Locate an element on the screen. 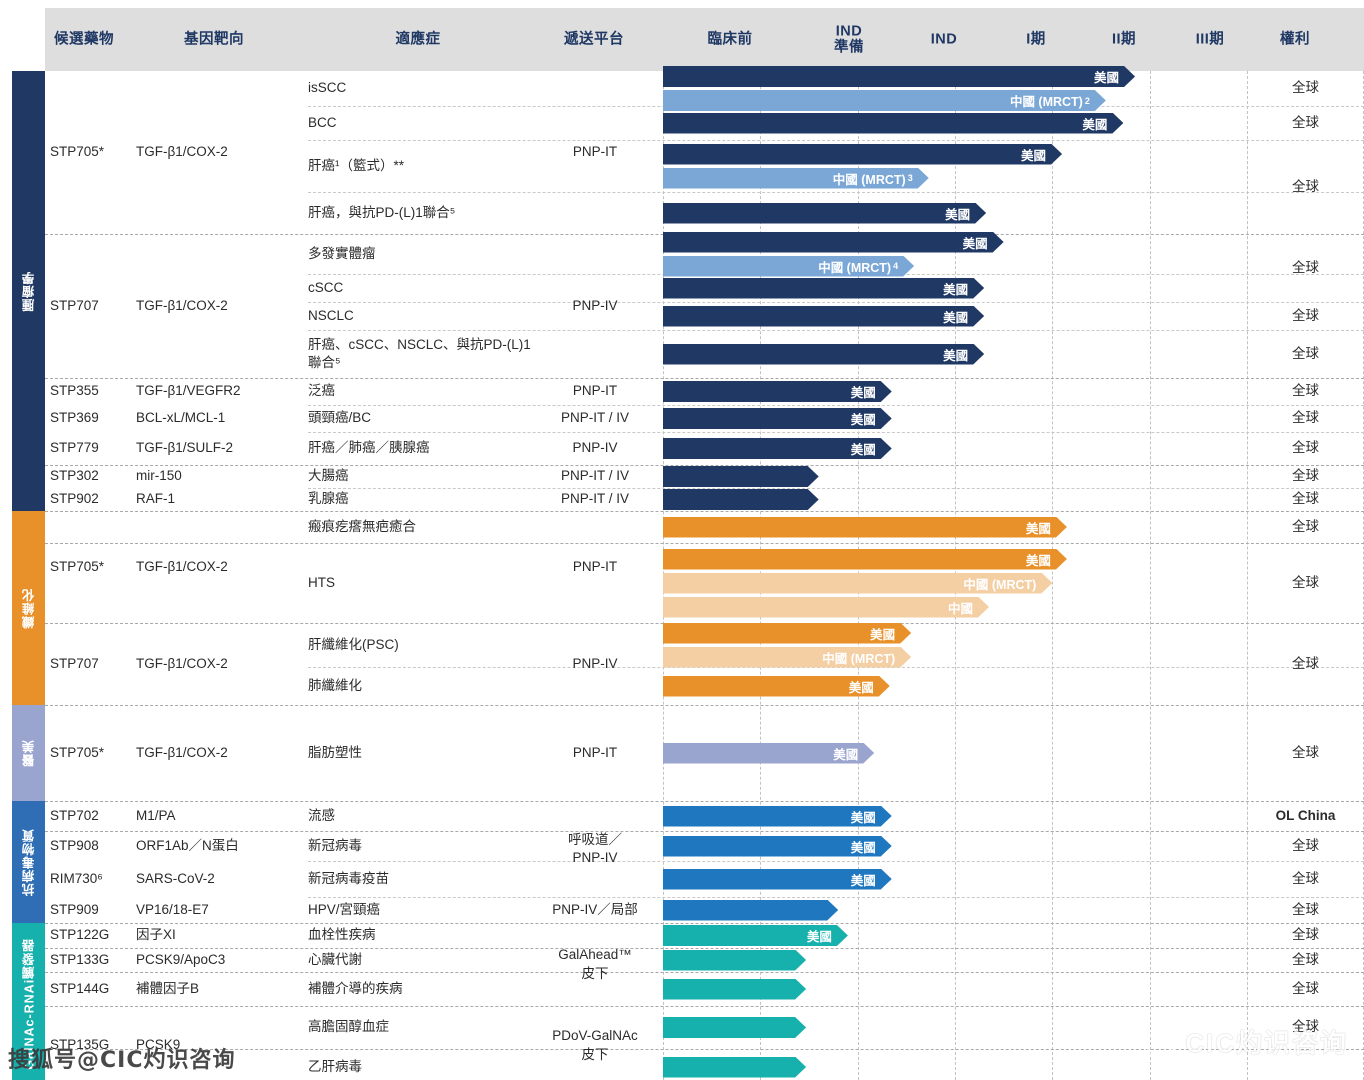 This screenshot has height=1080, width=1364. column-header-platform: 遞送平台 is located at coordinates (594, 39).